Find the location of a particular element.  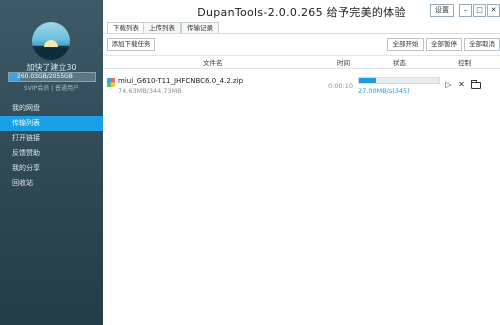

file-name: miui_G610-T11_JHFCNBC6.0_4.2.zip is located at coordinates (181, 81).